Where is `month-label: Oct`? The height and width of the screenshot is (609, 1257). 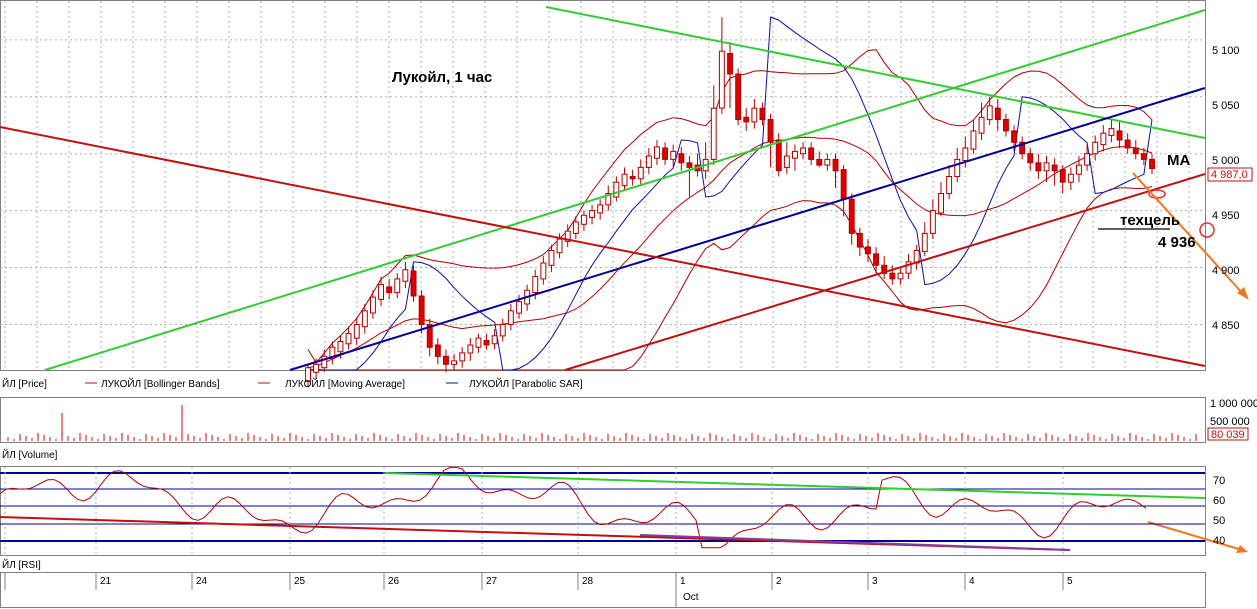
month-label: Oct is located at coordinates (691, 597).